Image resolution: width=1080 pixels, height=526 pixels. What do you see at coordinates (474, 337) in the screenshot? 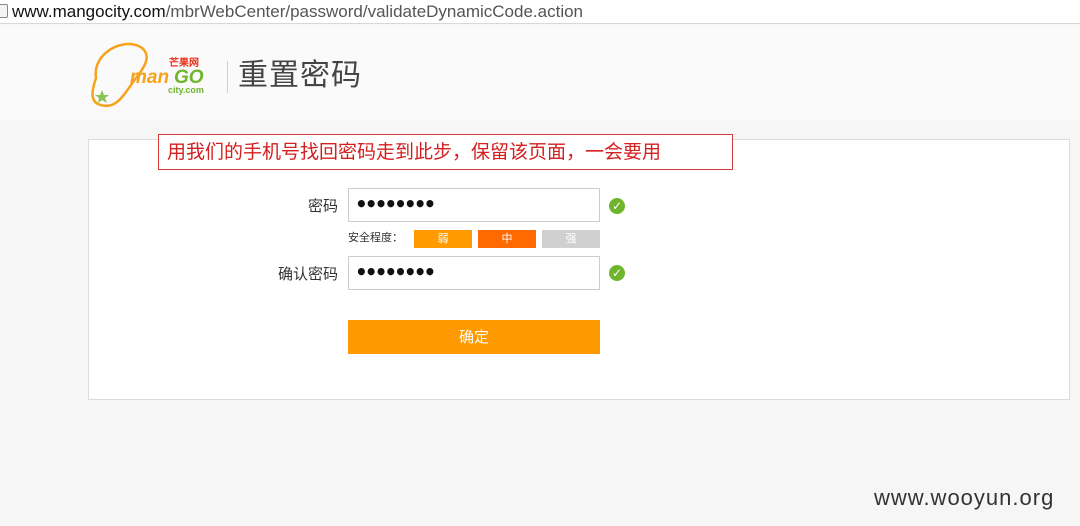
I see `confirm-button: 确定` at bounding box center [474, 337].